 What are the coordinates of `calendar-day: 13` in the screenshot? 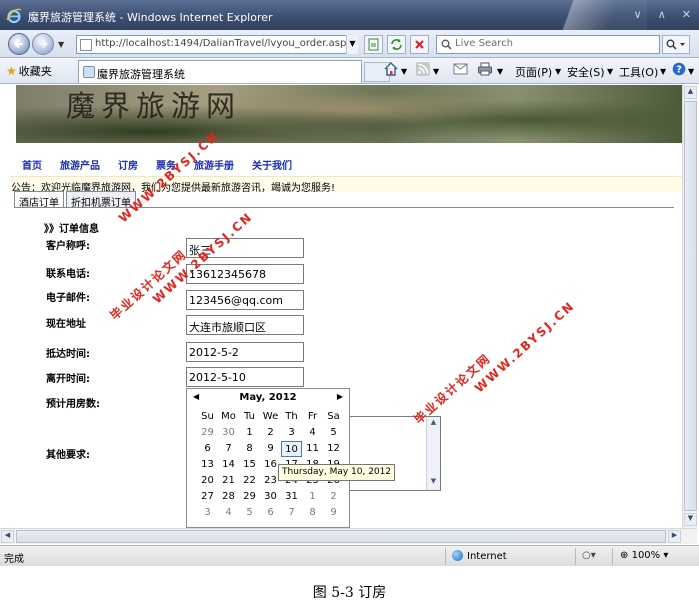 It's located at (207, 465).